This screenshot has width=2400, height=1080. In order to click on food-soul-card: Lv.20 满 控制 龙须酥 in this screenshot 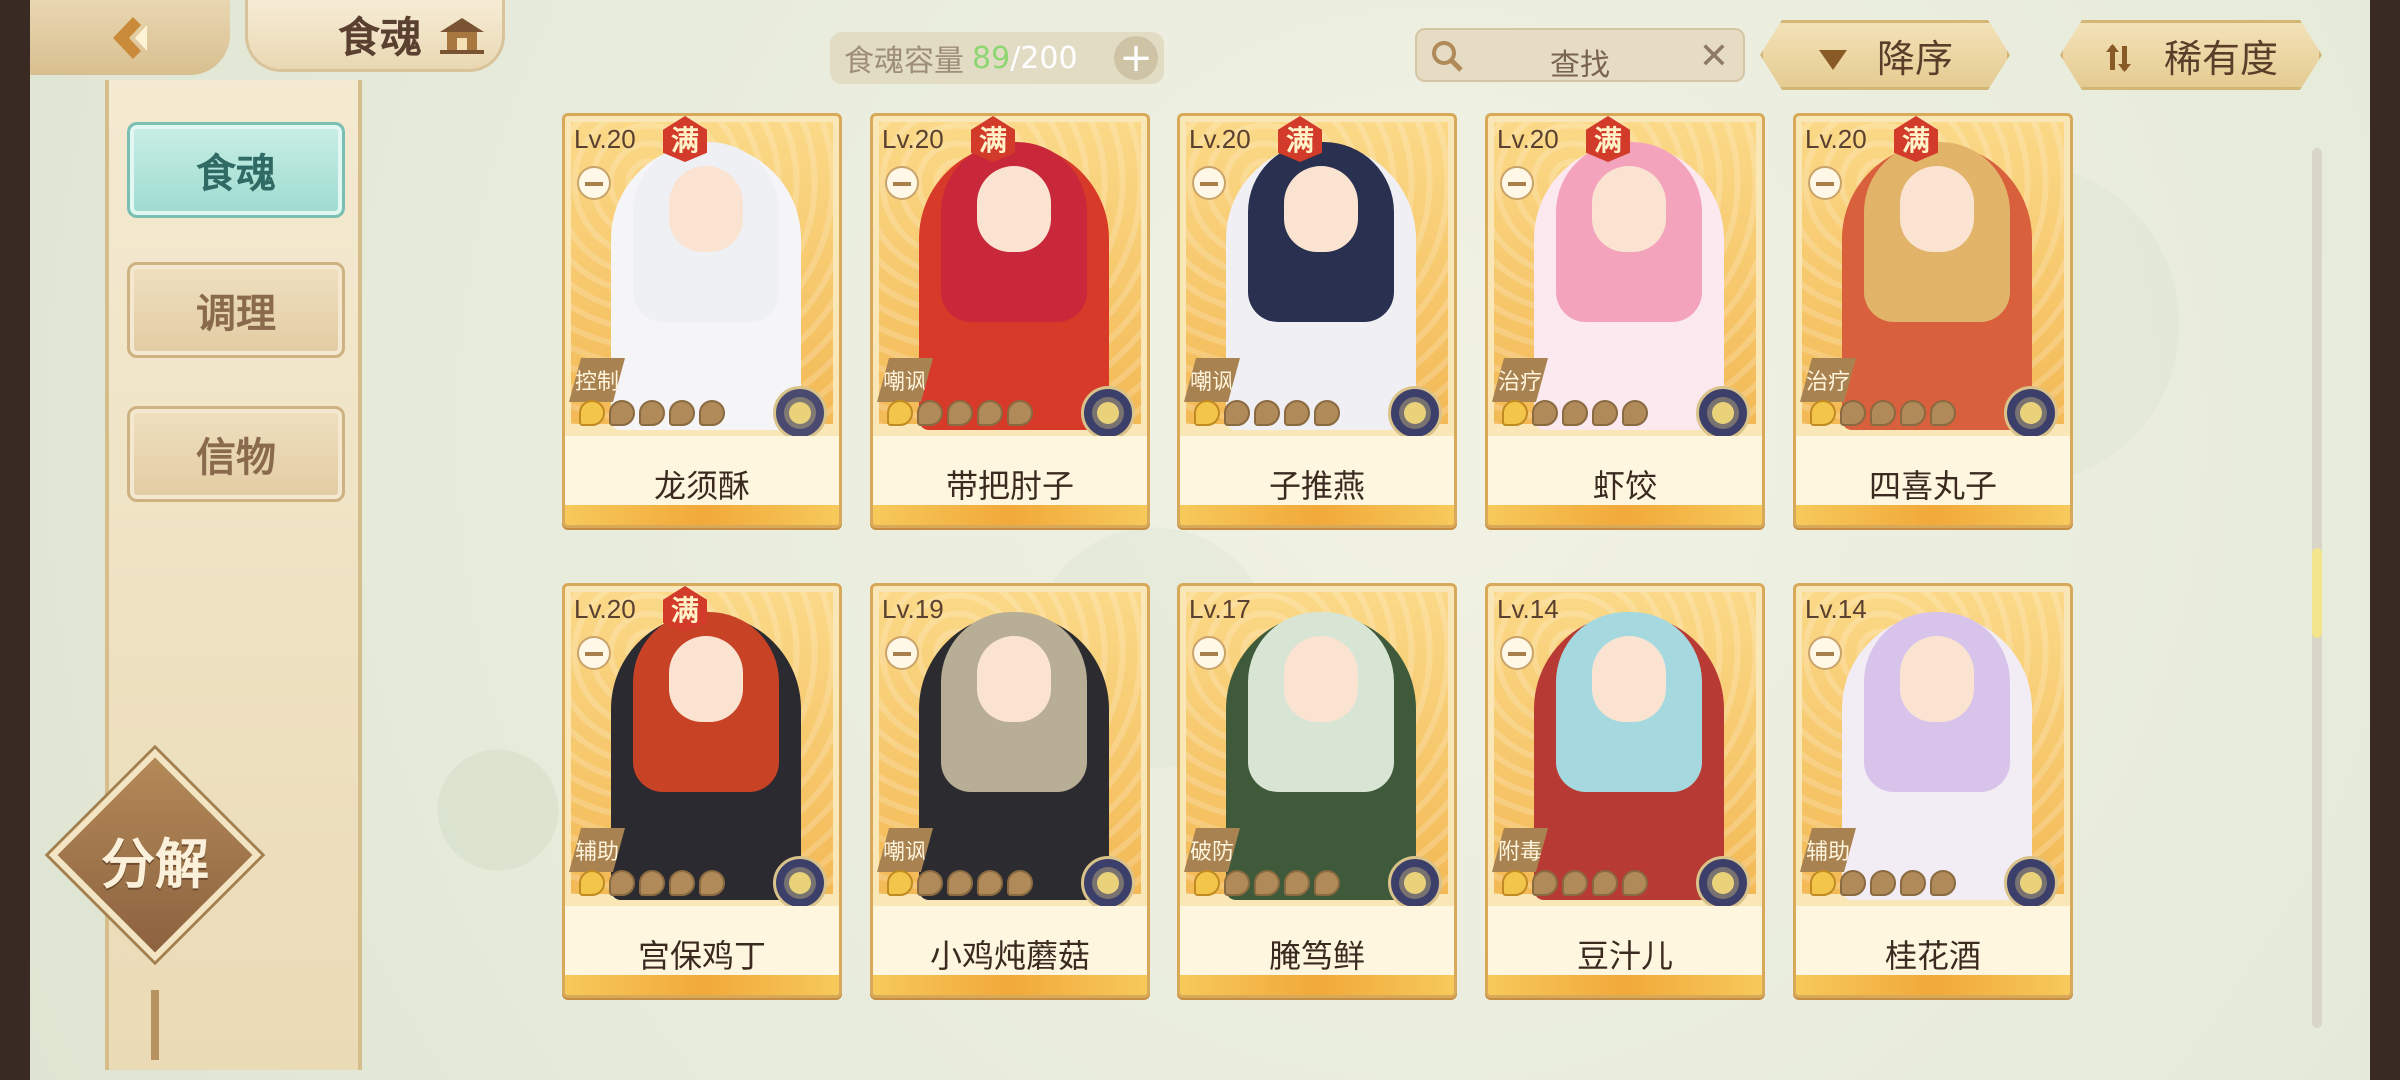, I will do `click(702, 320)`.